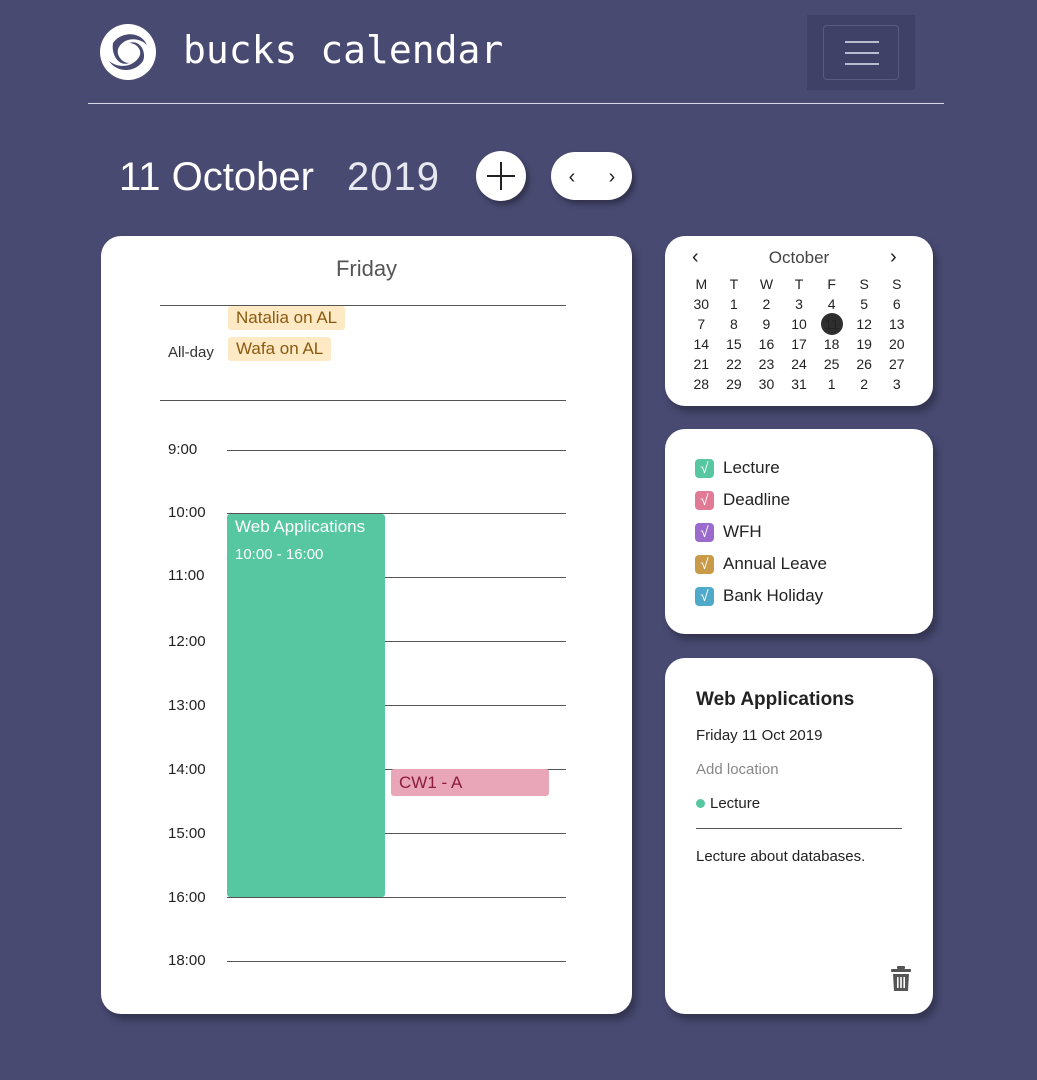 The width and height of the screenshot is (1037, 1080). Describe the element at coordinates (187, 769) in the screenshot. I see `time-label: 14:00` at that location.